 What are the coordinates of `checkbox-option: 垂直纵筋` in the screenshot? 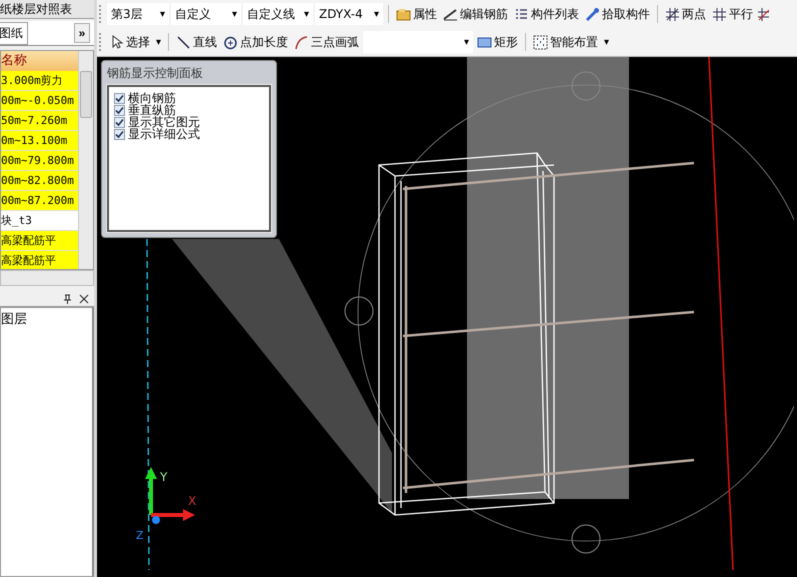 It's located at (189, 110).